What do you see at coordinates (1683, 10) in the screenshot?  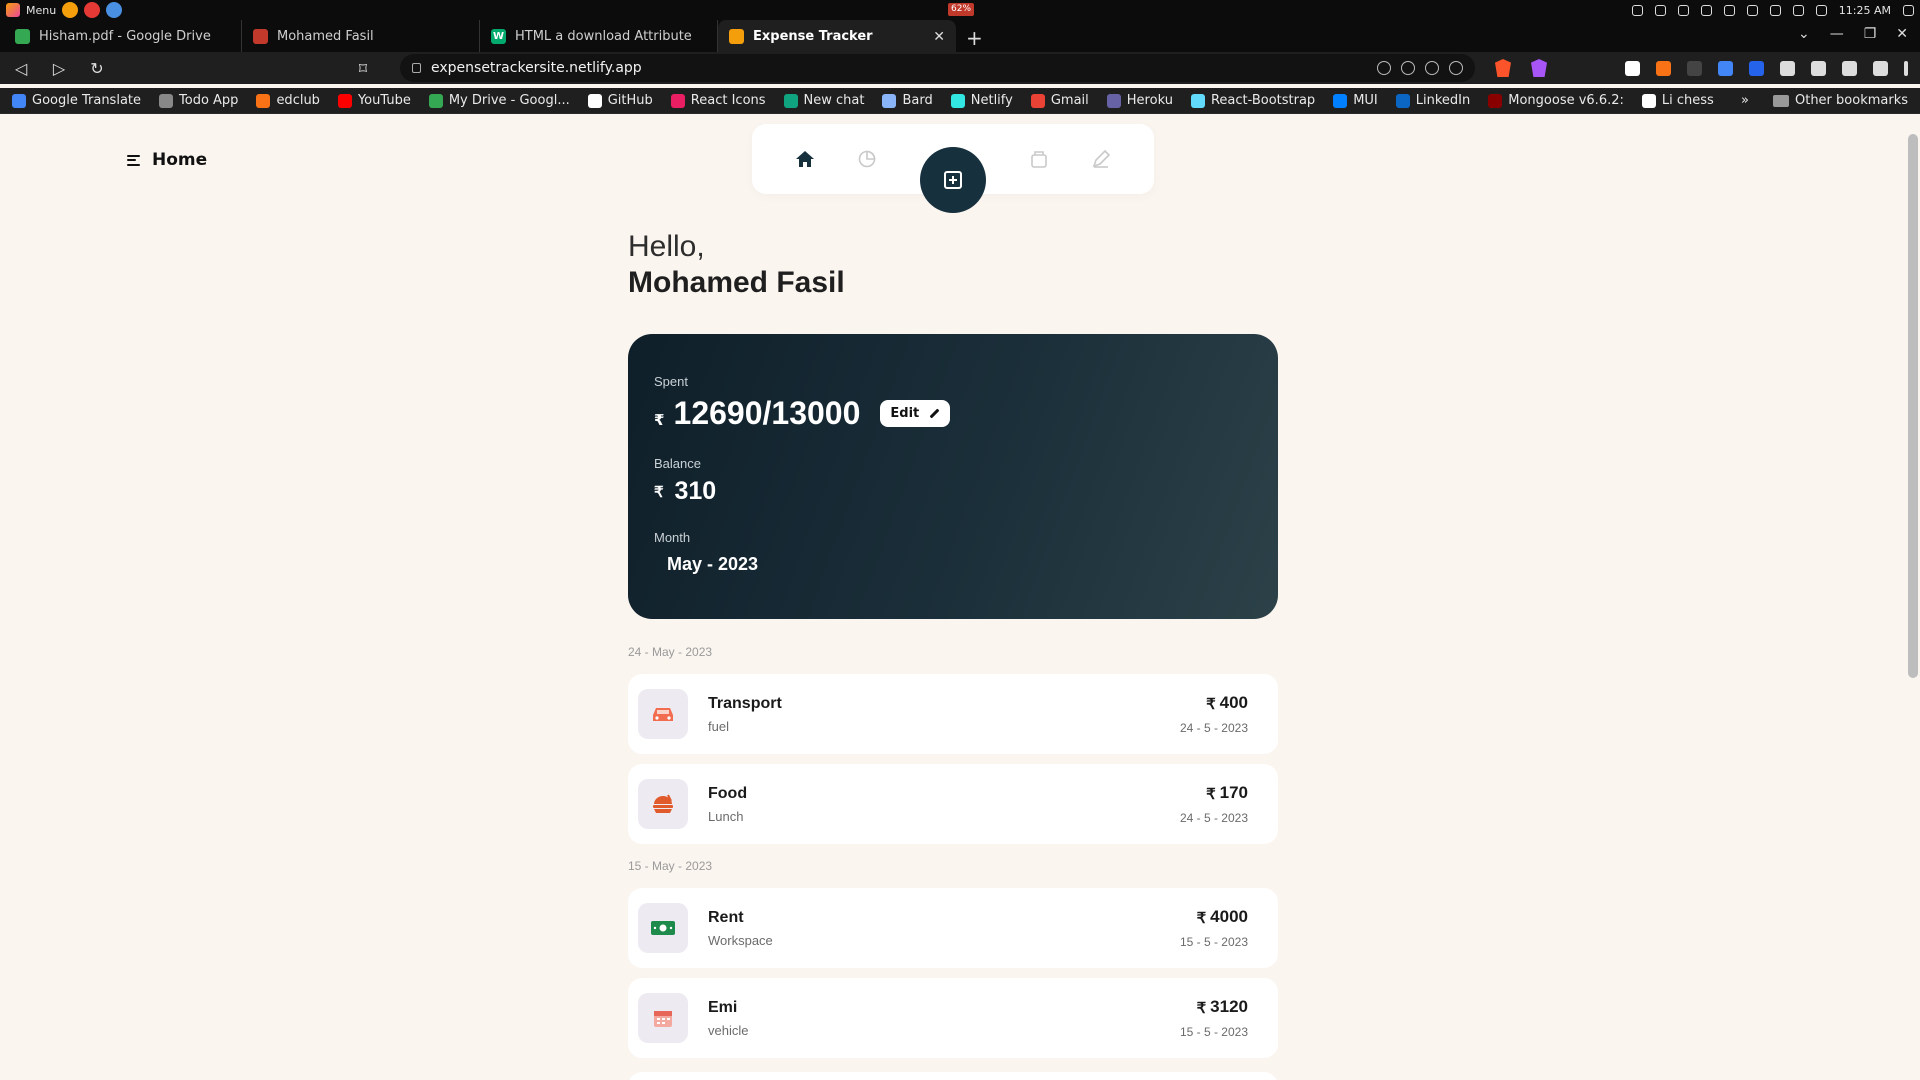 I see `tray-location-icon` at bounding box center [1683, 10].